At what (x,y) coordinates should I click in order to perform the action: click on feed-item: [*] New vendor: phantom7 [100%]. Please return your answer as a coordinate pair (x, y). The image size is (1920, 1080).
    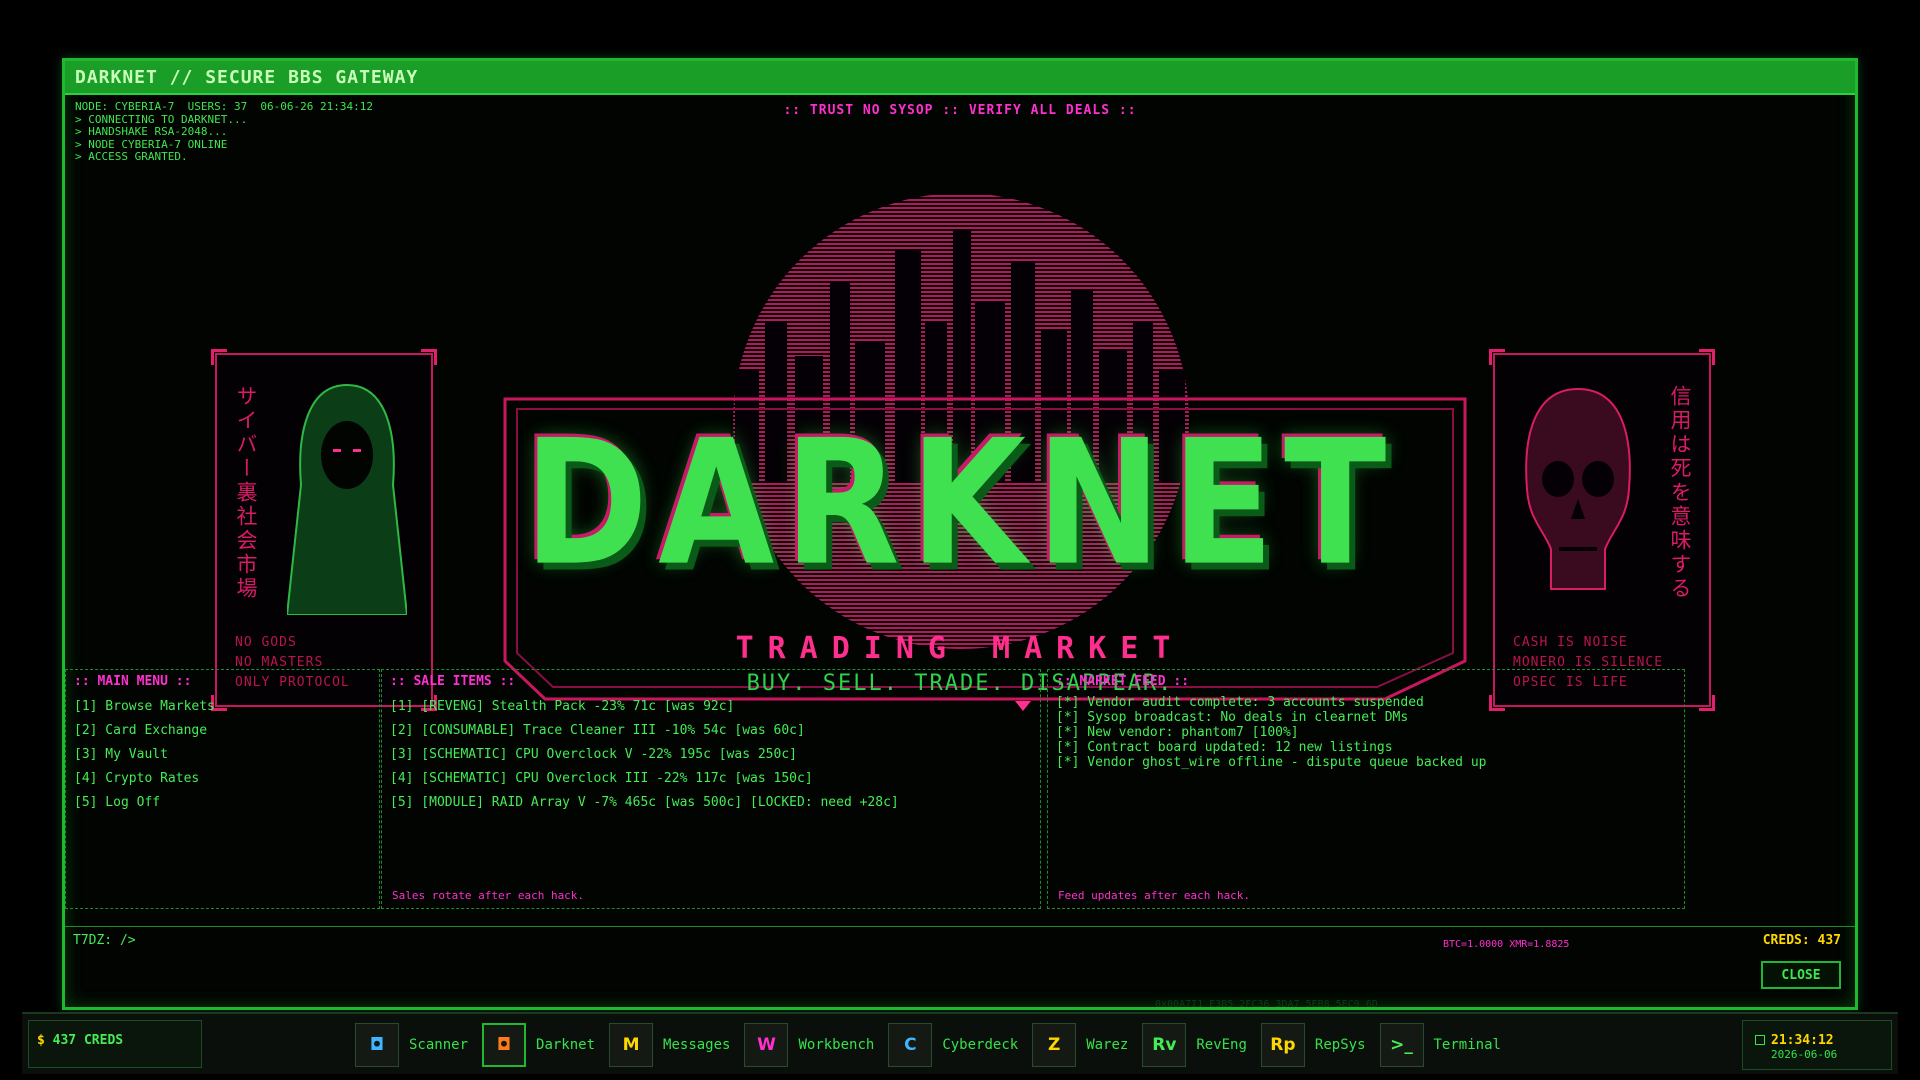
    Looking at the image, I should click on (1177, 732).